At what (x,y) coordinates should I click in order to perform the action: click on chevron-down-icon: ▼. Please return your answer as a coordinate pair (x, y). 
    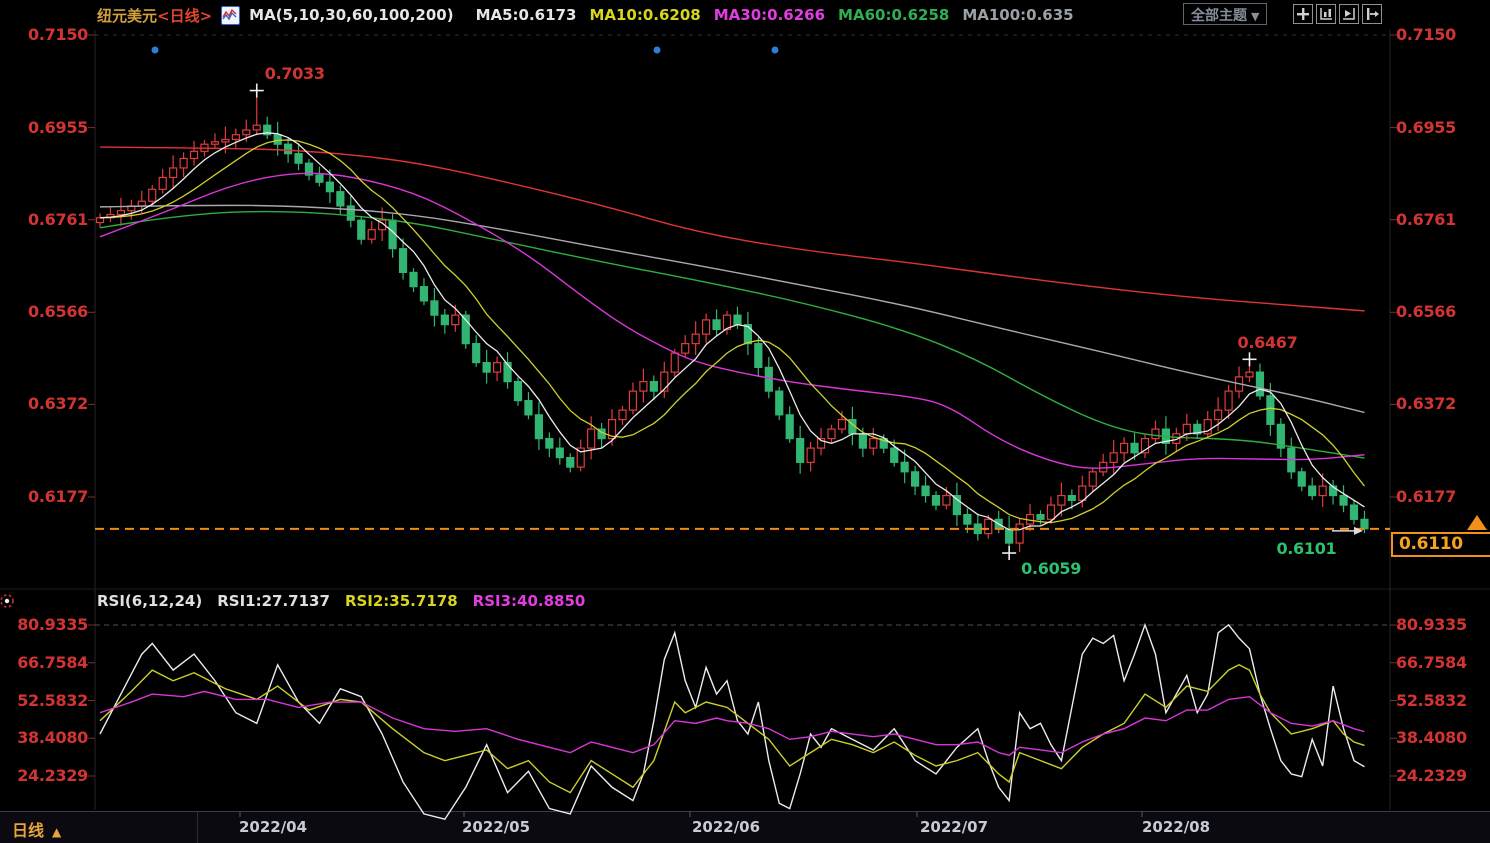
    Looking at the image, I should click on (1255, 16).